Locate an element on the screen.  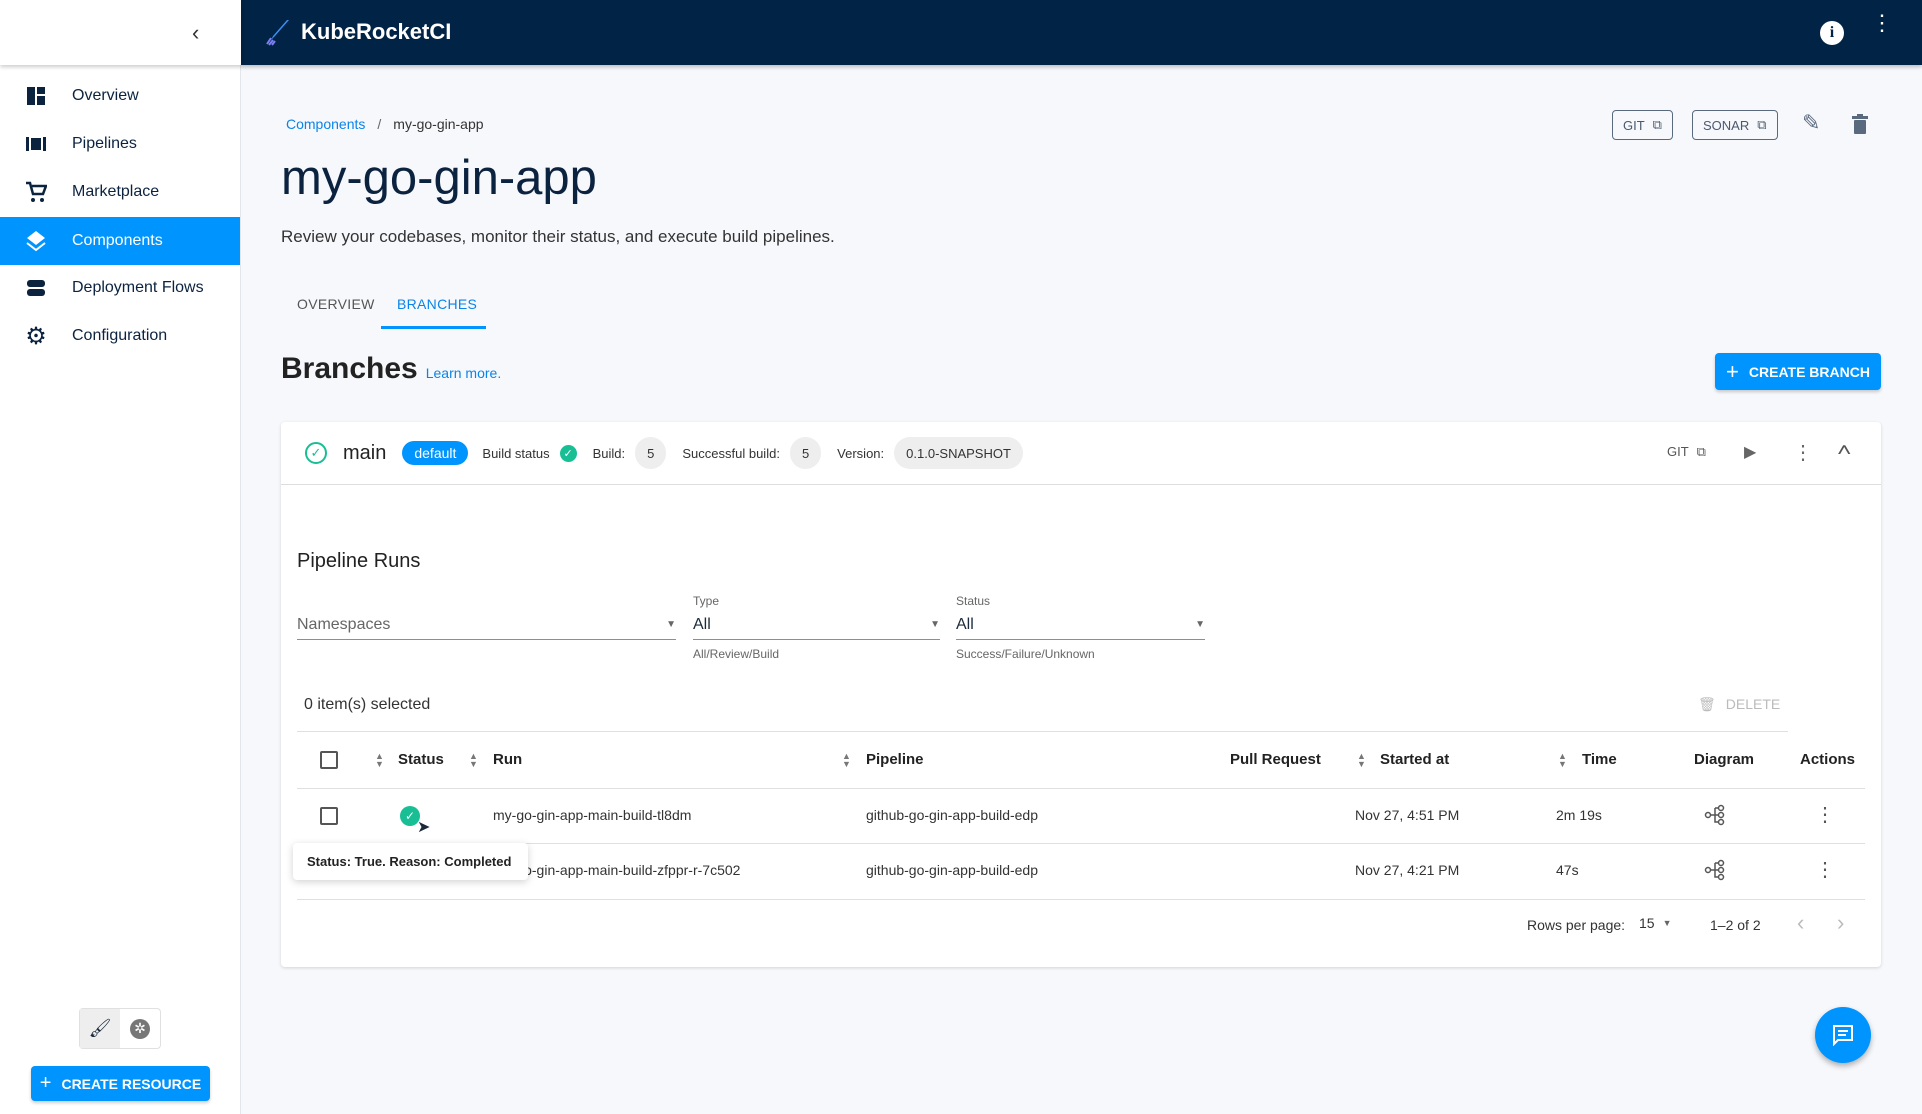
breadcrumb-components-link: Components is located at coordinates (325, 124).